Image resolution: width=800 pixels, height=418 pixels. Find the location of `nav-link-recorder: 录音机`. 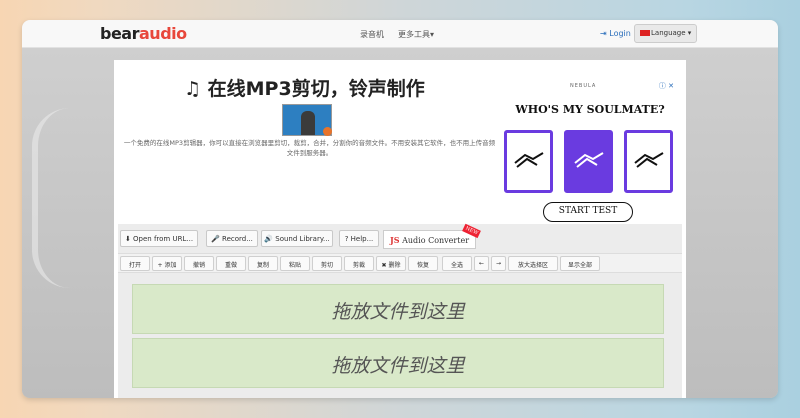

nav-link-recorder: 录音机 is located at coordinates (372, 34).